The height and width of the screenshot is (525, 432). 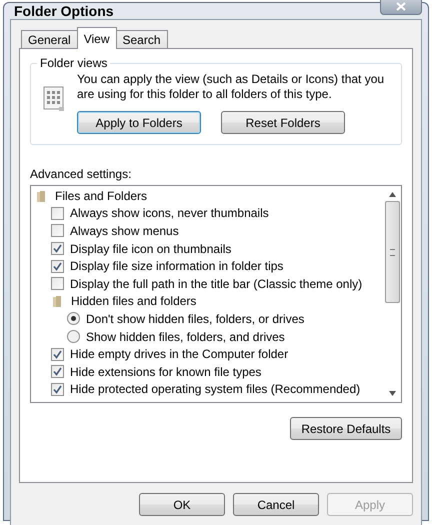 What do you see at coordinates (231, 87) in the screenshot?
I see `description-text: You can apply the view (such as Details or Icons) that you are using for this folder to all folders of this type.` at bounding box center [231, 87].